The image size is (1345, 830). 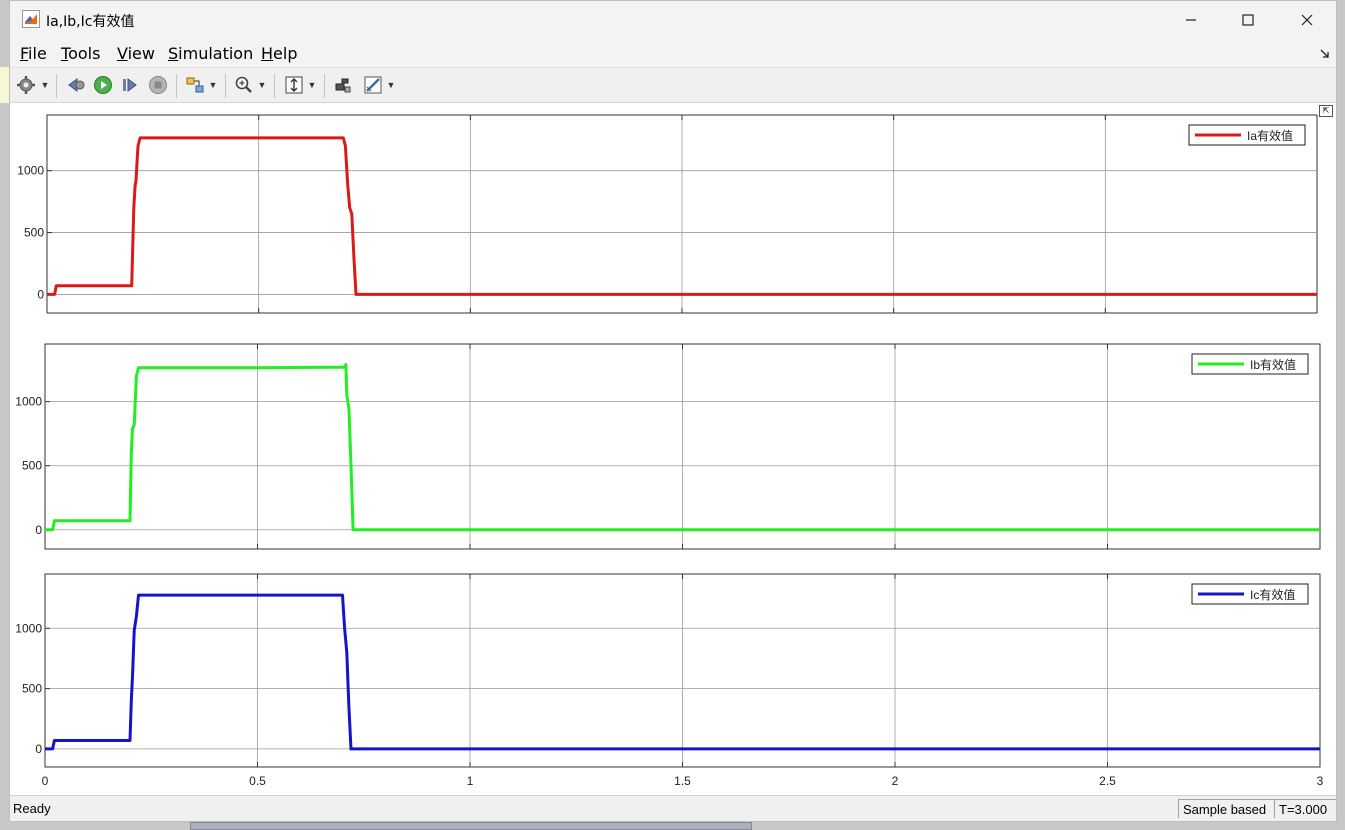 I want to click on status-bar: Ready Sample based T=3.000, so click(x=673, y=808).